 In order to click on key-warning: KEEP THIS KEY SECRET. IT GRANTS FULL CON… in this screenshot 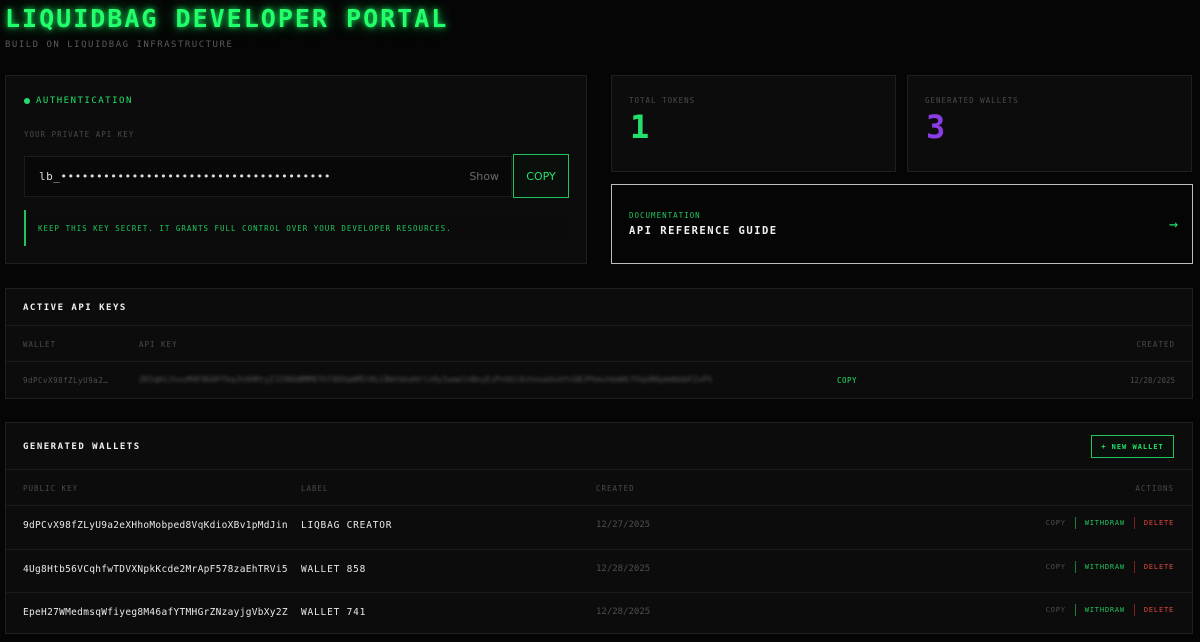, I will do `click(297, 228)`.